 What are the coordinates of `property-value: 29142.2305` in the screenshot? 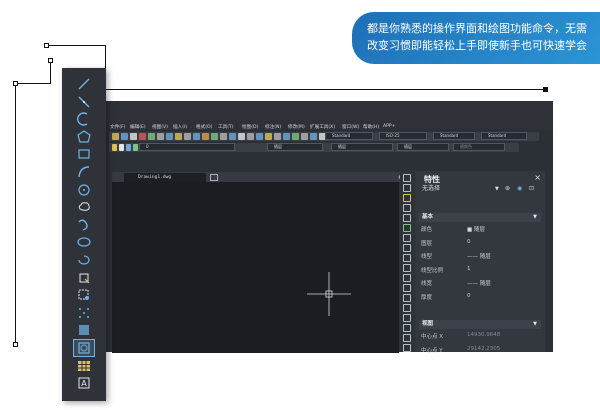 It's located at (483, 349).